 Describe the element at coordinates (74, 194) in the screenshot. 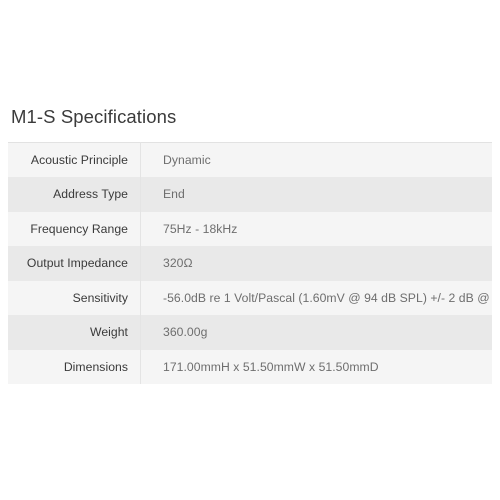

I see `spec-label: Address Type` at that location.